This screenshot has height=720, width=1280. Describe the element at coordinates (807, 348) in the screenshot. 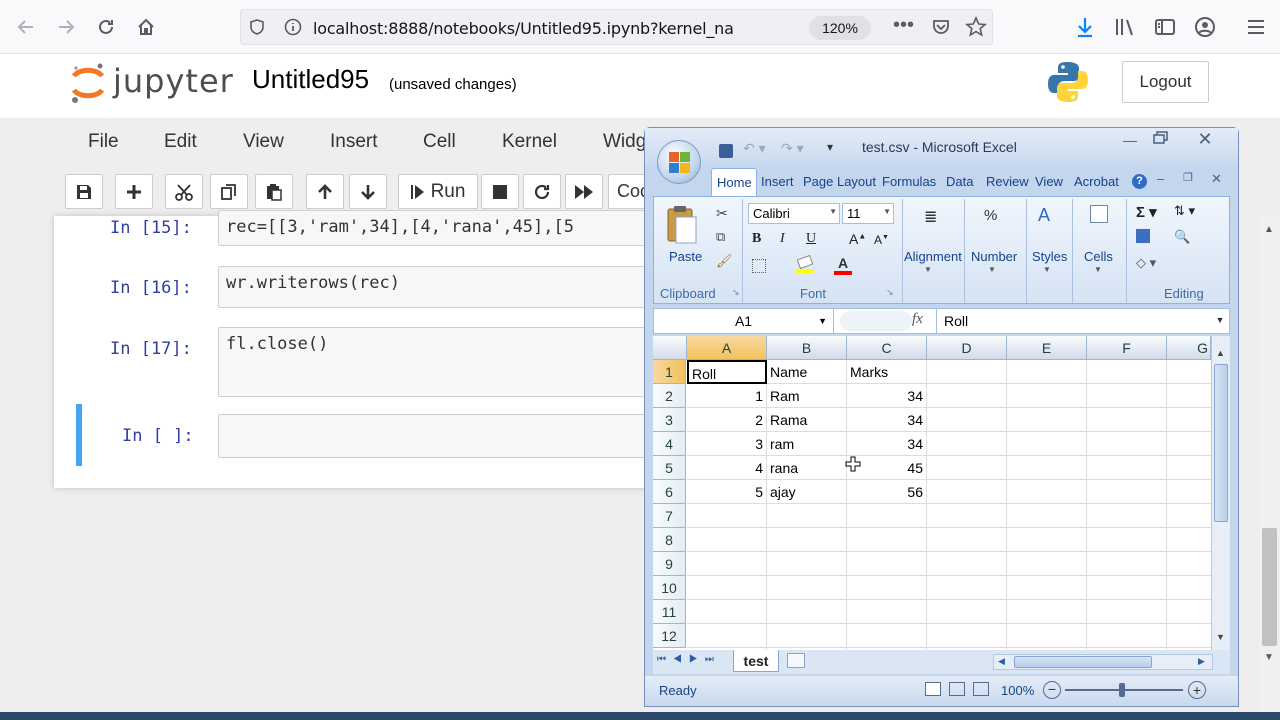

I see `column-header: B` at that location.